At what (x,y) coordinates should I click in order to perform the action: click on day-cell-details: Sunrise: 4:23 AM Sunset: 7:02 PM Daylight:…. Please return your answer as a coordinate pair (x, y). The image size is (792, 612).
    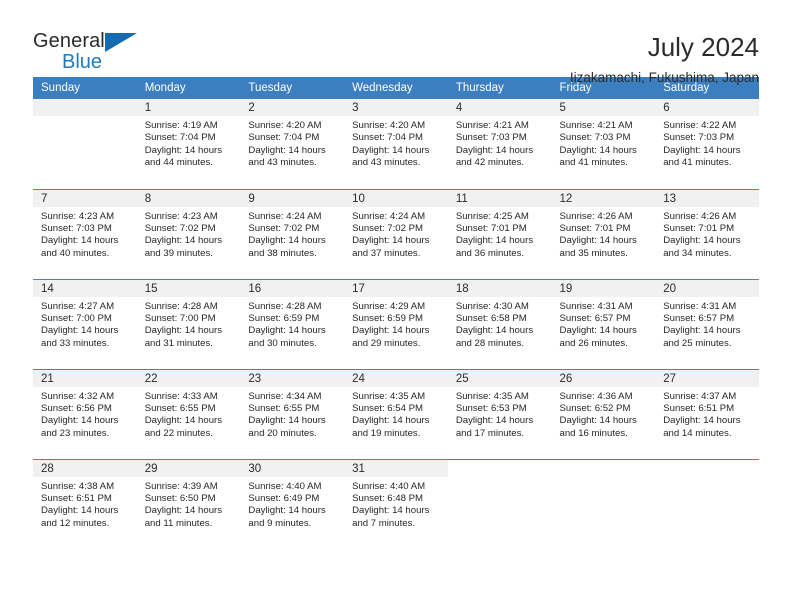
    Looking at the image, I should click on (189, 234).